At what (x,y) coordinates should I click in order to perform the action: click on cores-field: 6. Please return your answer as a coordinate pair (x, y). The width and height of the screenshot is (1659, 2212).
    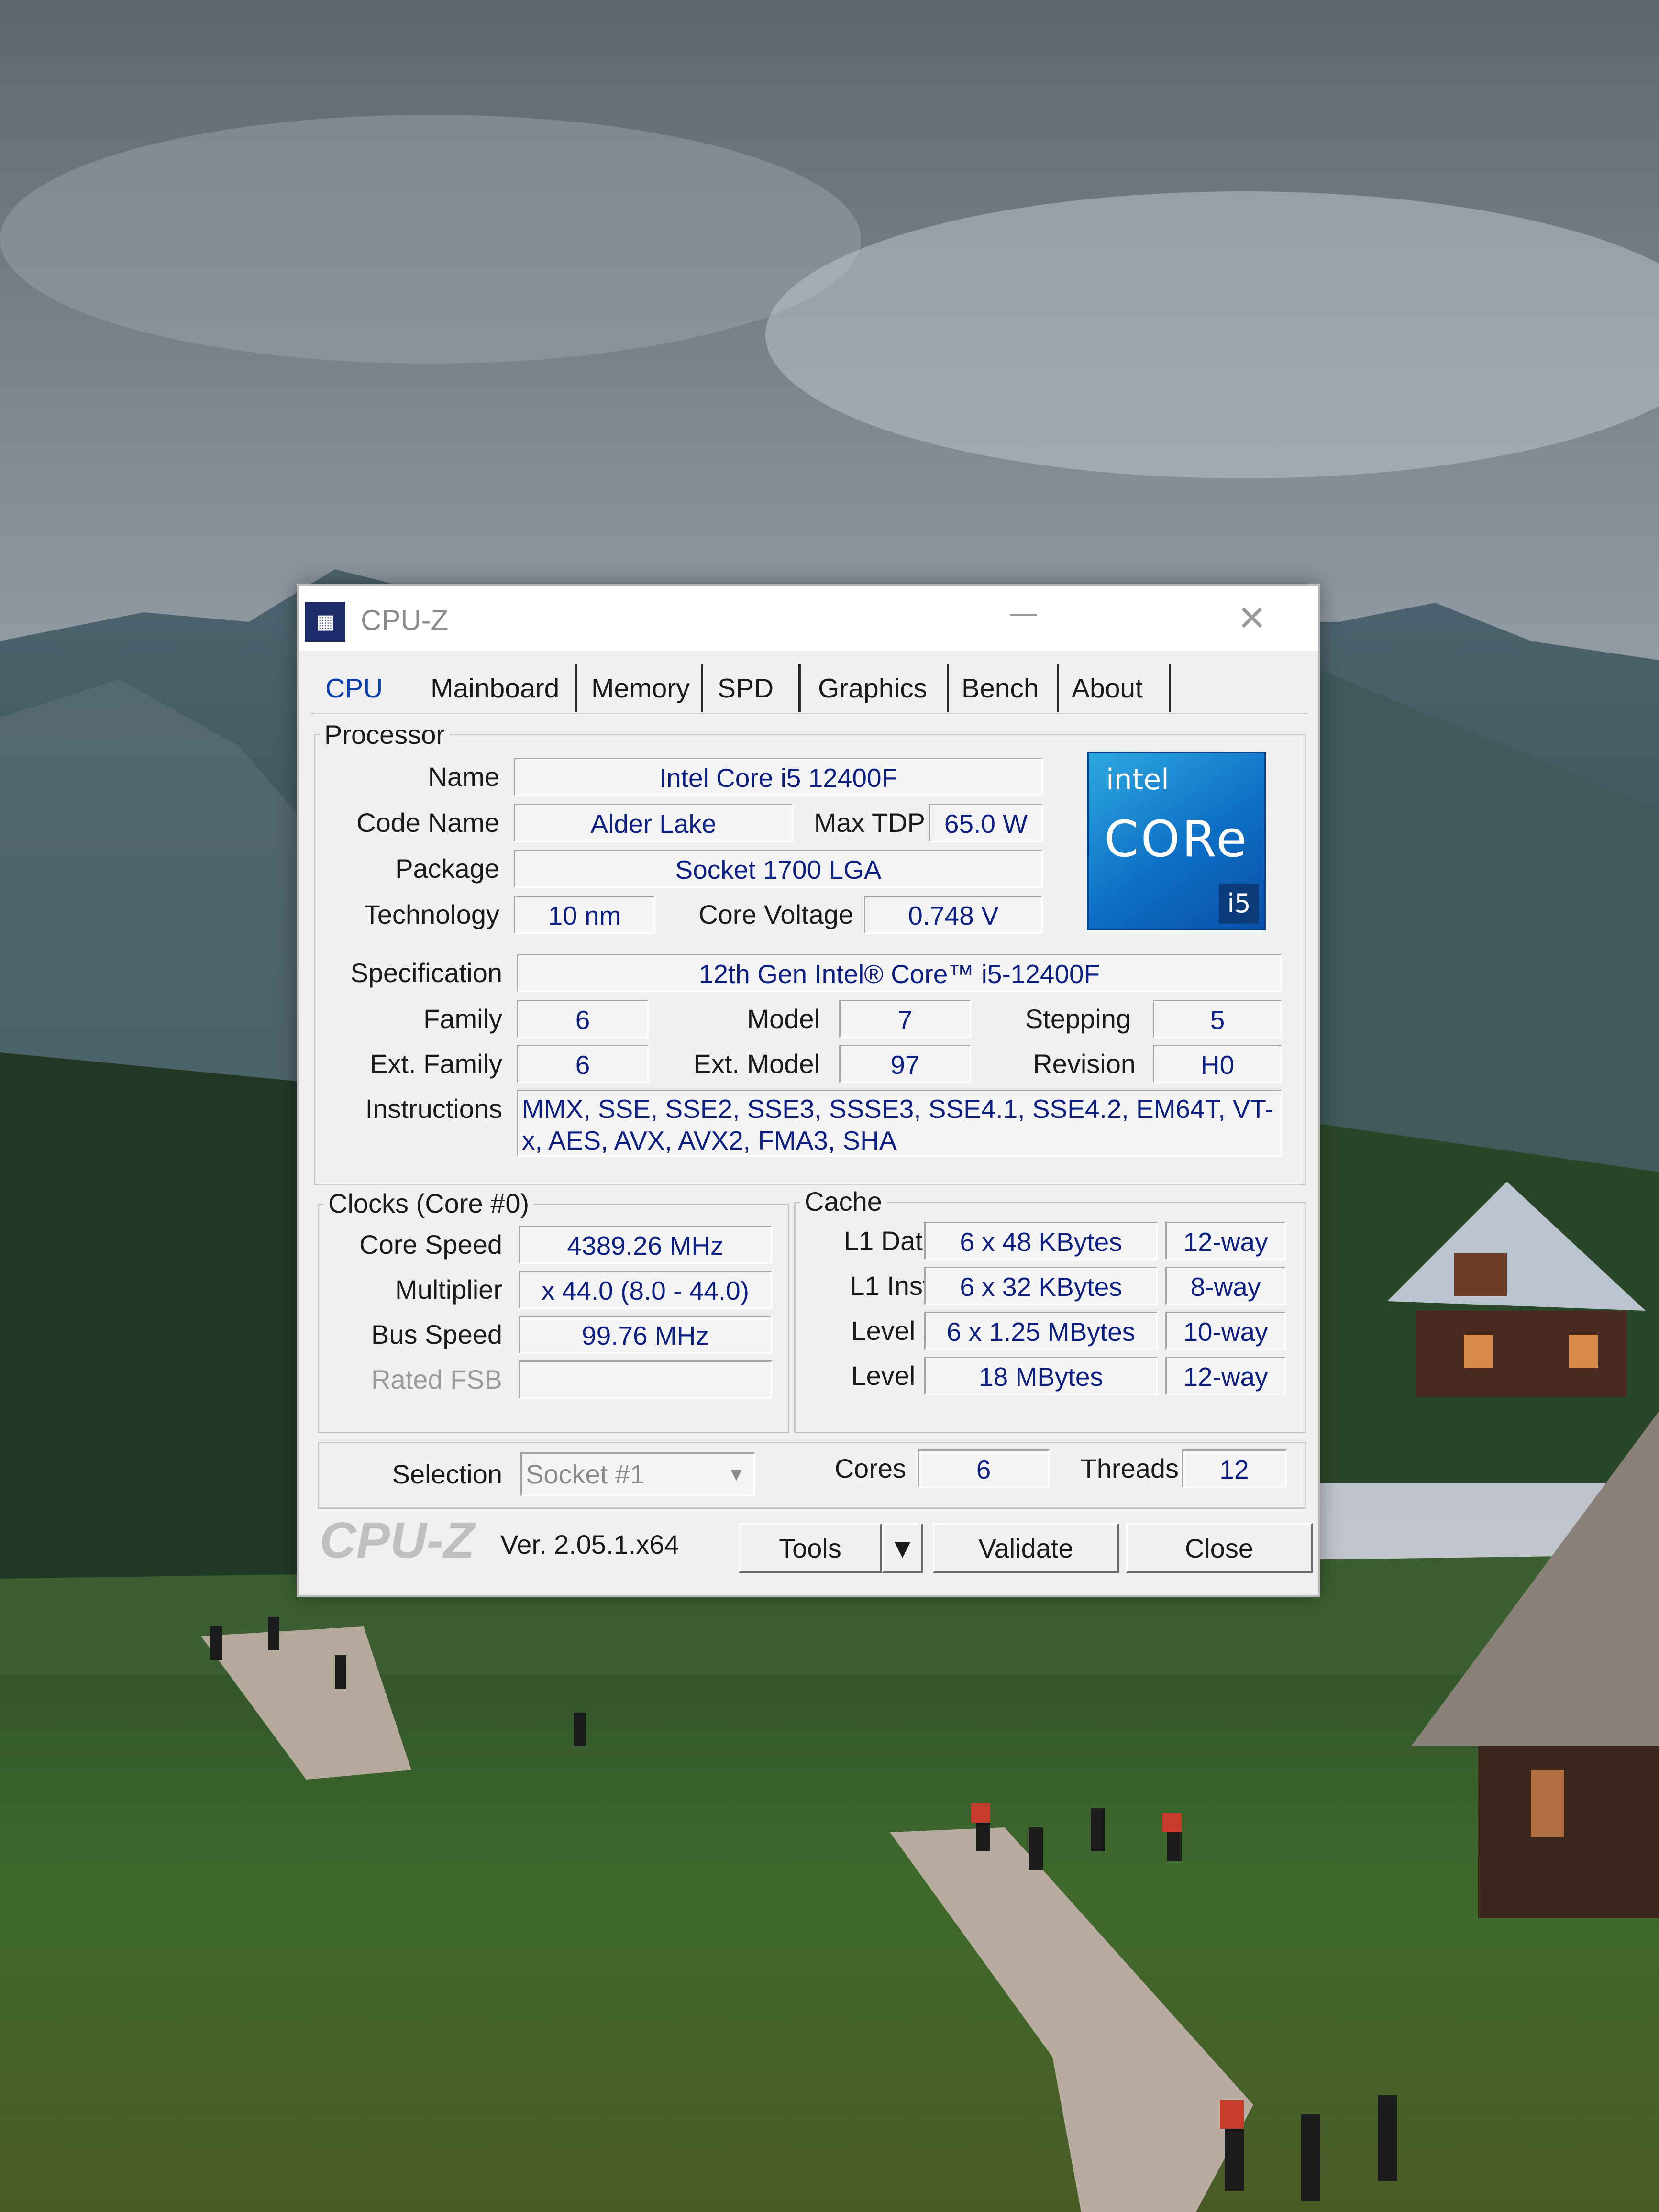
    Looking at the image, I should click on (984, 1468).